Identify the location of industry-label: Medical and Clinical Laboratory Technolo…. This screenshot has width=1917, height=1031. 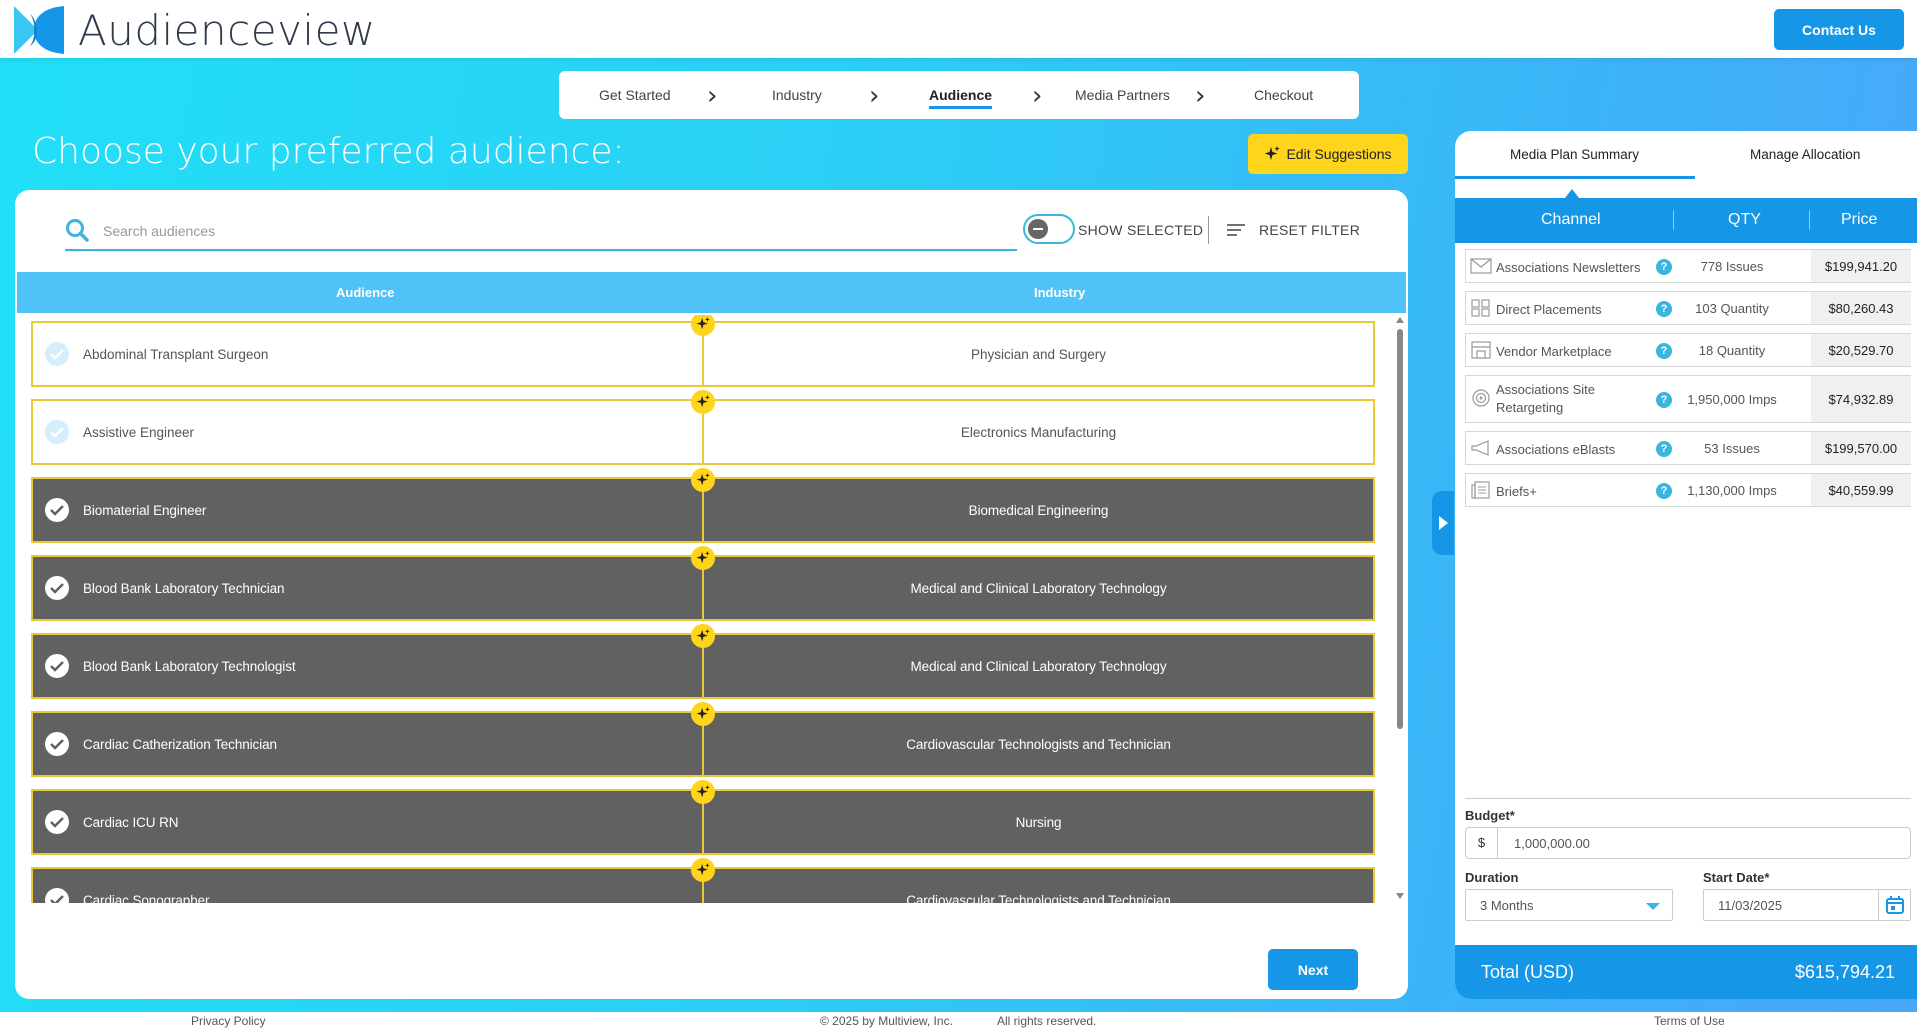
(1038, 666).